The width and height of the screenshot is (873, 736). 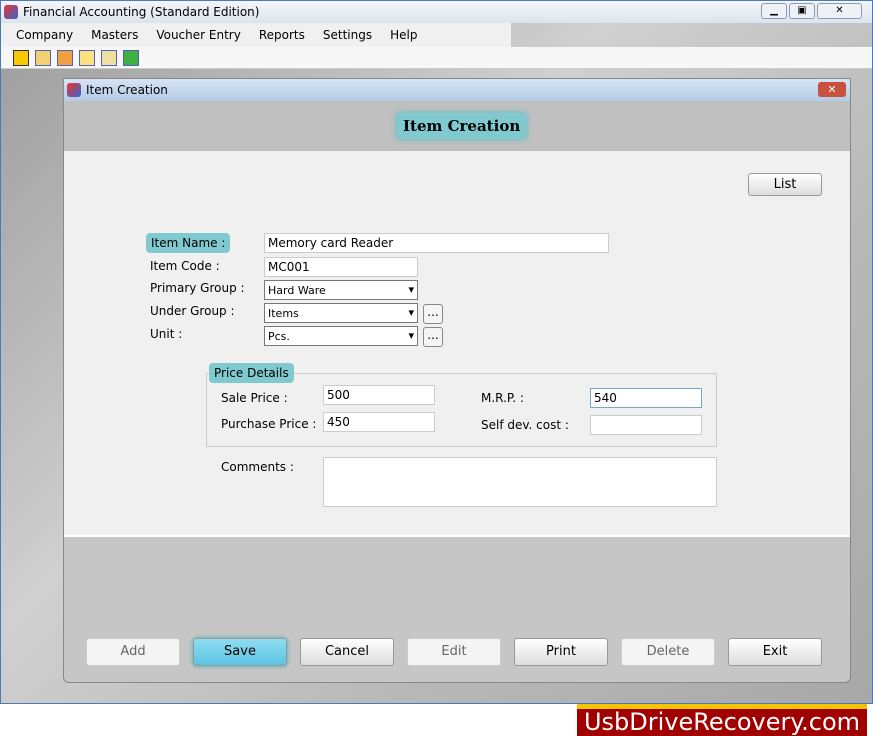 What do you see at coordinates (133, 652) in the screenshot?
I see `add-button: Add` at bounding box center [133, 652].